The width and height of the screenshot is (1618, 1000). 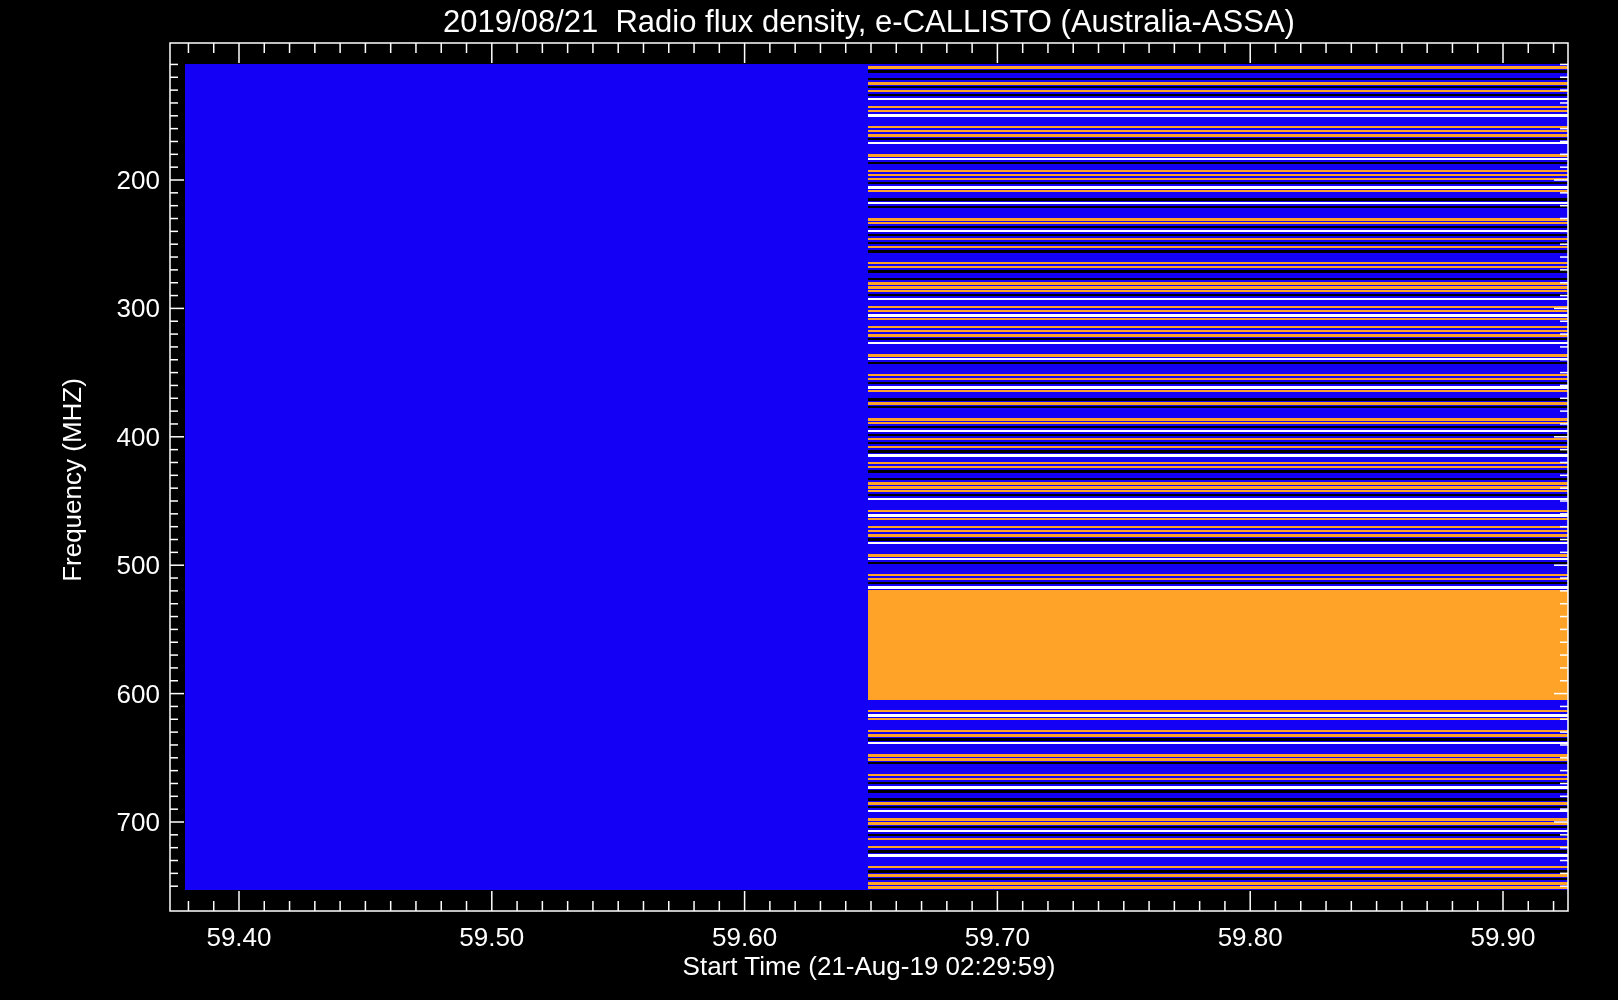 I want to click on y-tick-label: 700, so click(x=138, y=822).